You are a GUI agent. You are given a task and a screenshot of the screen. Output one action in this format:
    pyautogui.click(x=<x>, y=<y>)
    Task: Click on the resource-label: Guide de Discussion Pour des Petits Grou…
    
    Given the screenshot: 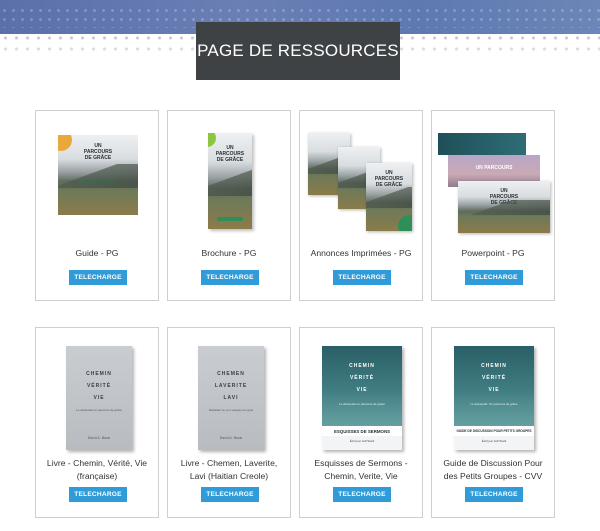 What is the action you would take?
    pyautogui.click(x=493, y=469)
    